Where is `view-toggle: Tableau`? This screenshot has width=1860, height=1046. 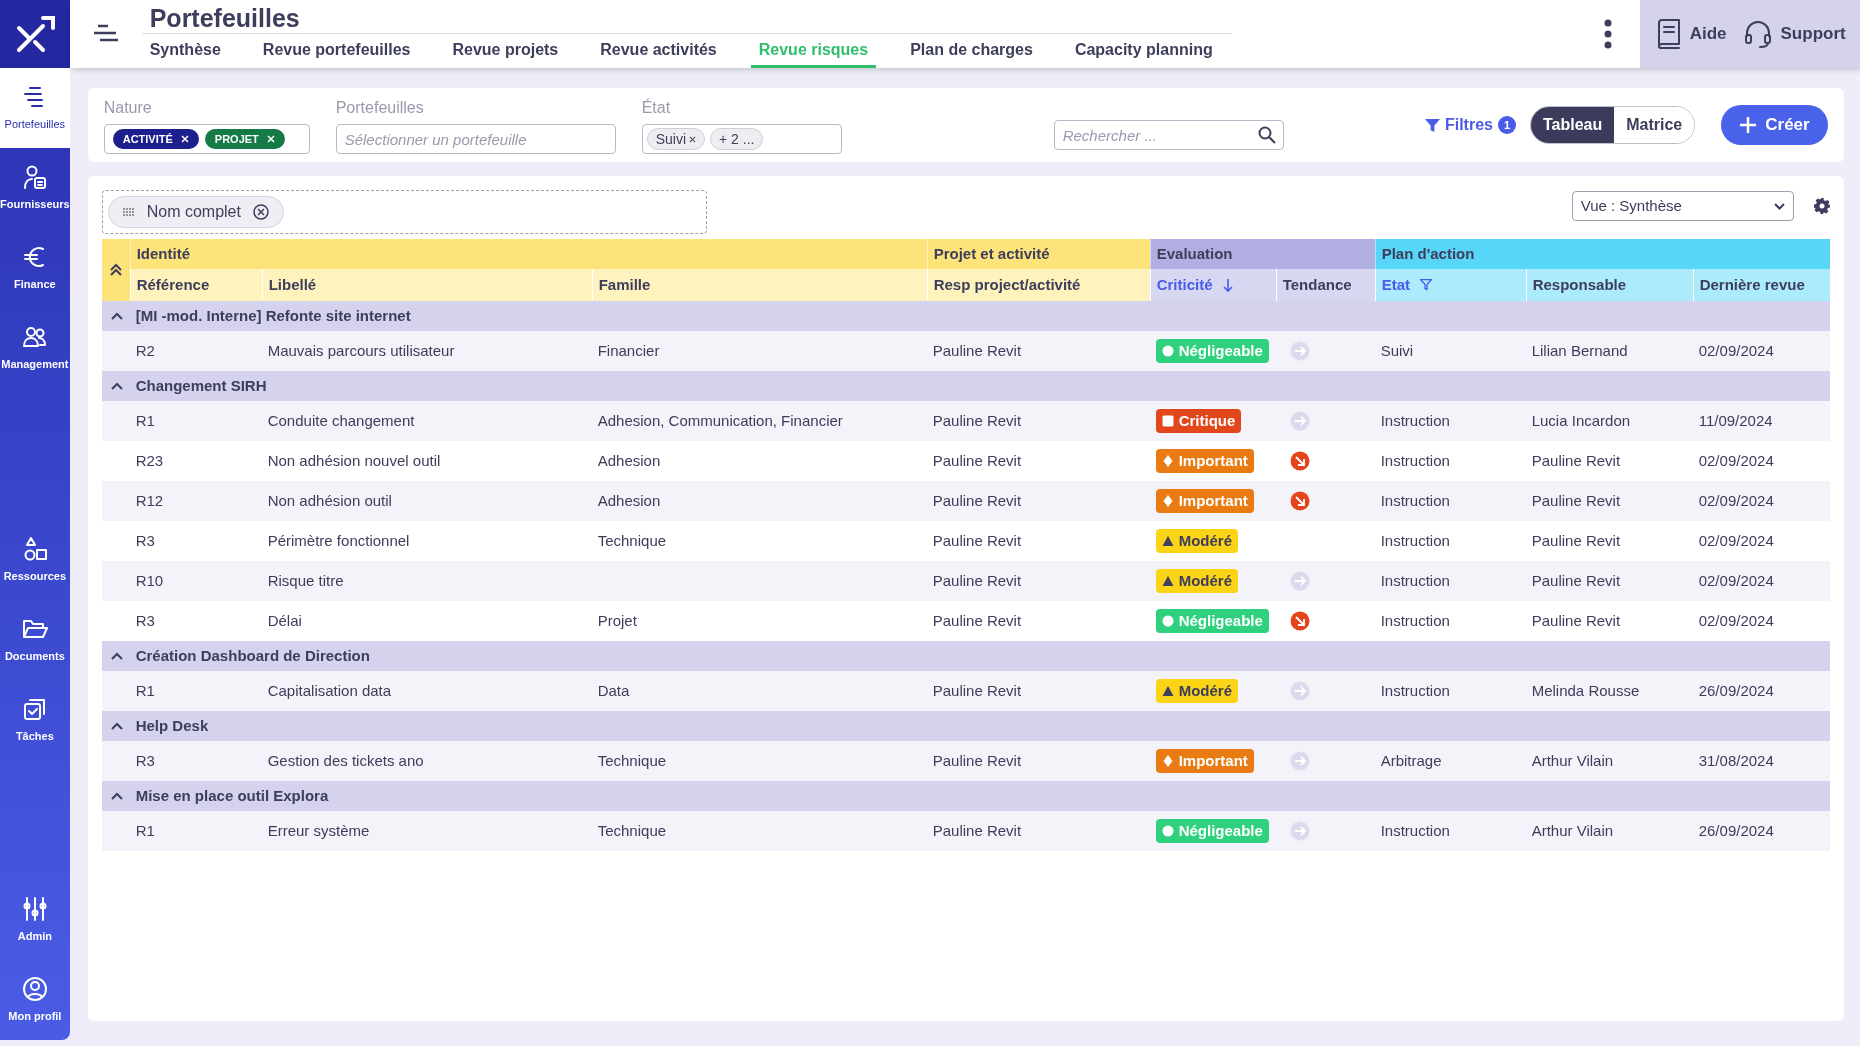
view-toggle: Tableau is located at coordinates (1572, 125).